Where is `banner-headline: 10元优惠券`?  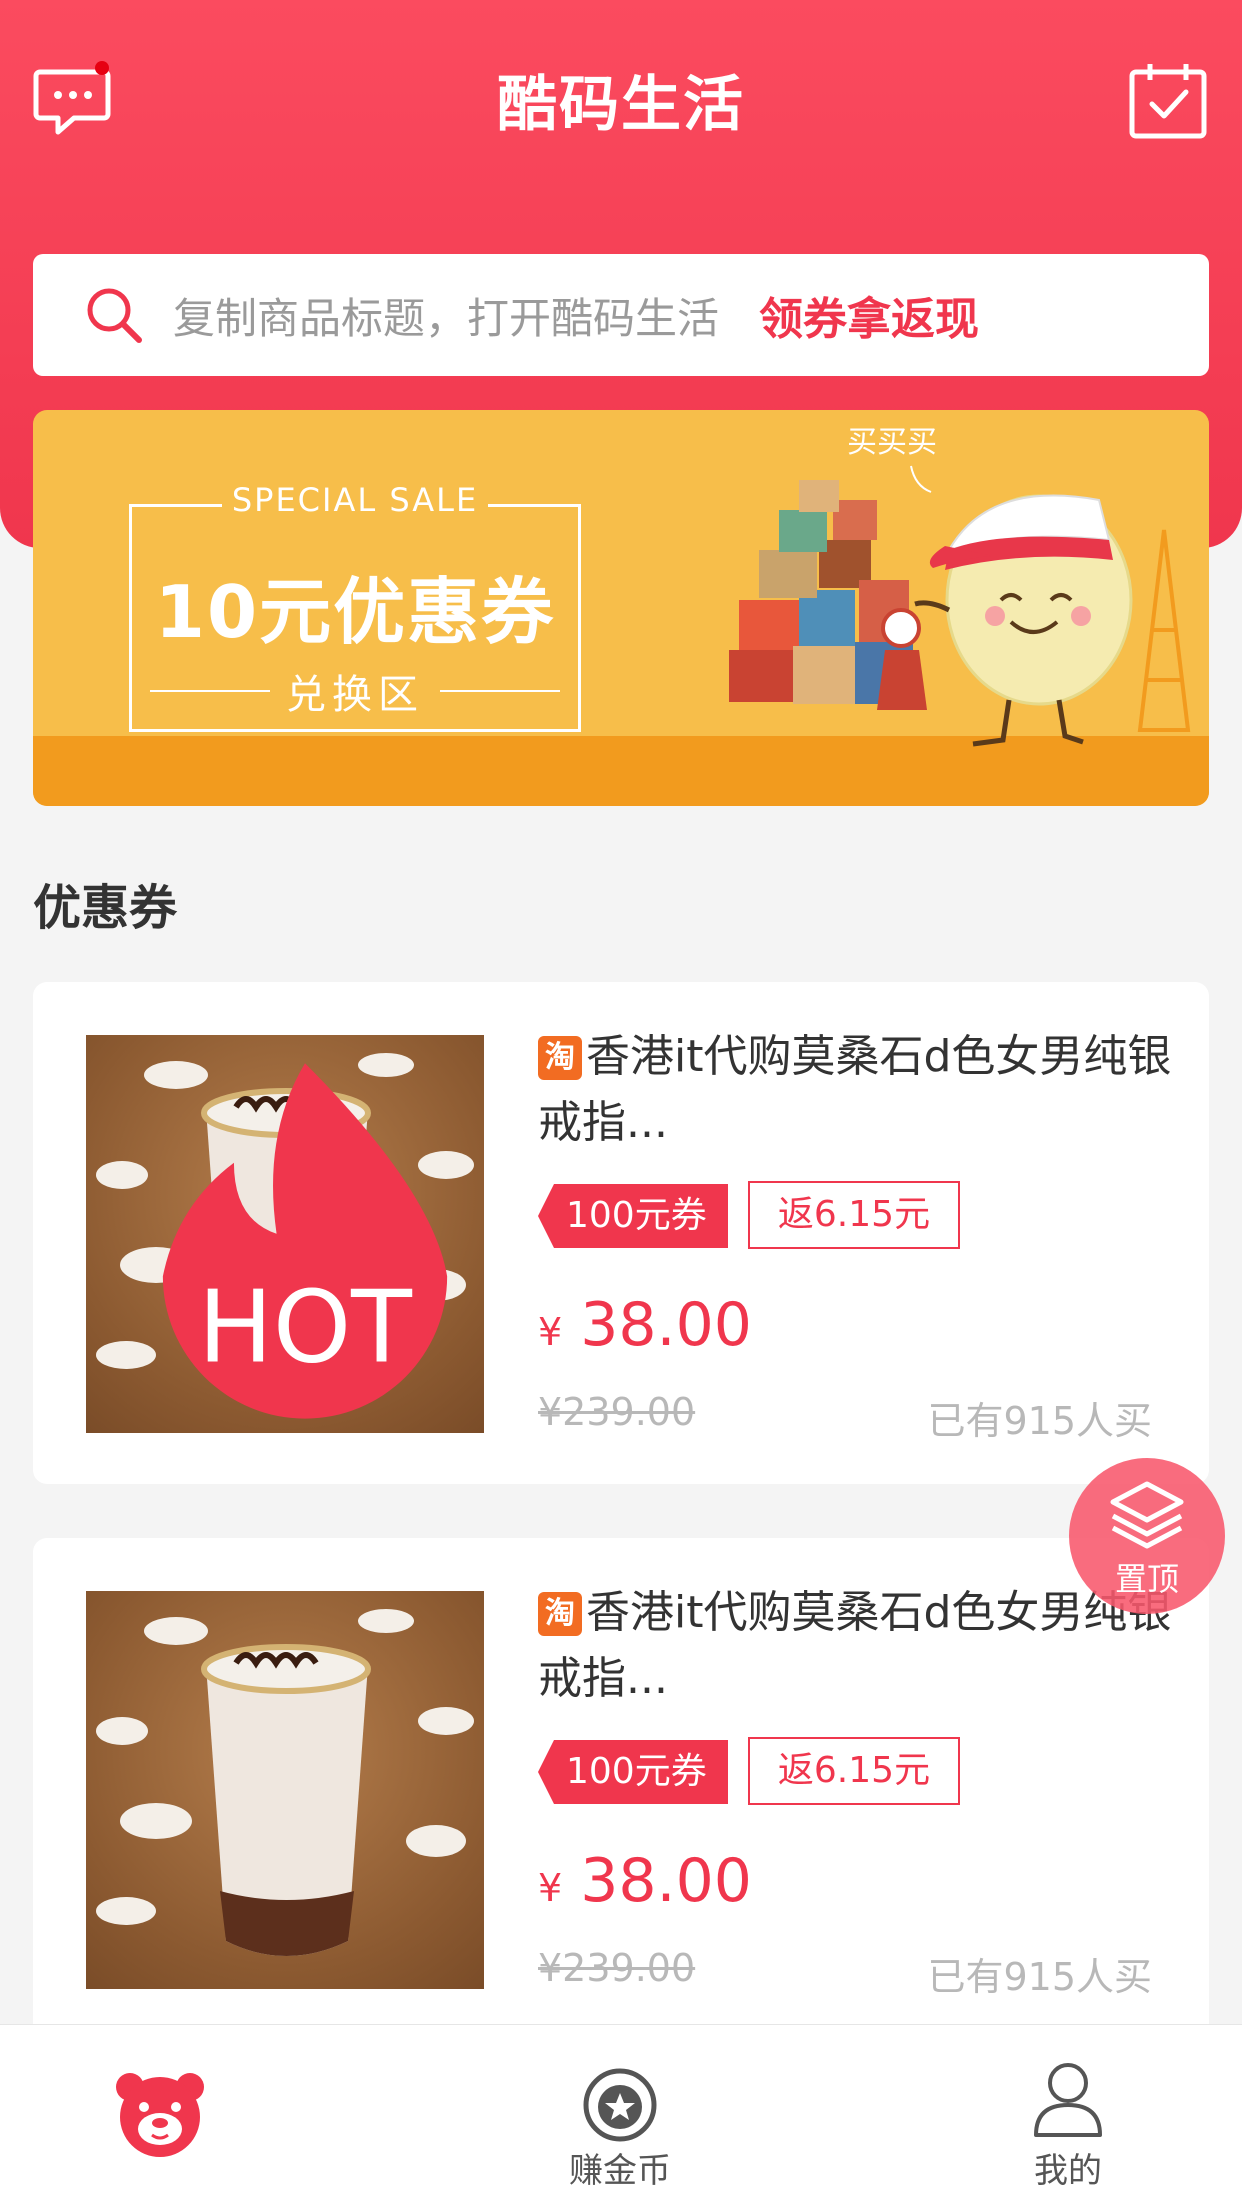 banner-headline: 10元优惠券 is located at coordinates (355, 612).